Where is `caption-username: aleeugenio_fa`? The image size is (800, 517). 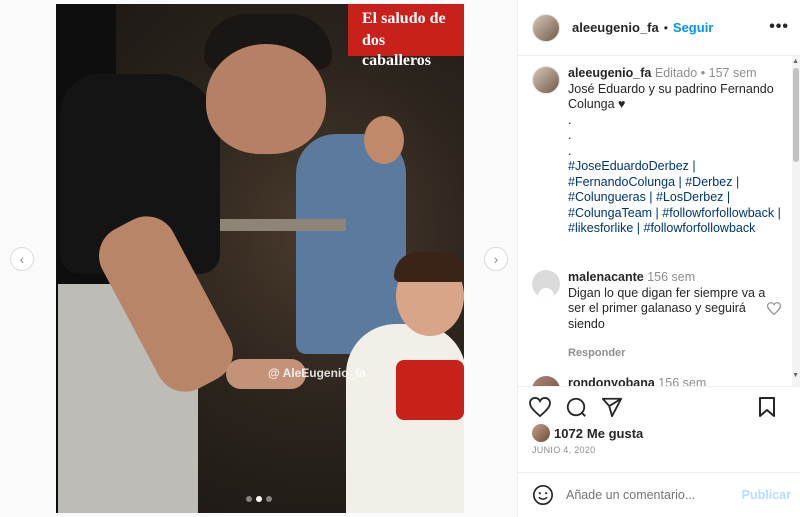 caption-username: aleeugenio_fa is located at coordinates (609, 73).